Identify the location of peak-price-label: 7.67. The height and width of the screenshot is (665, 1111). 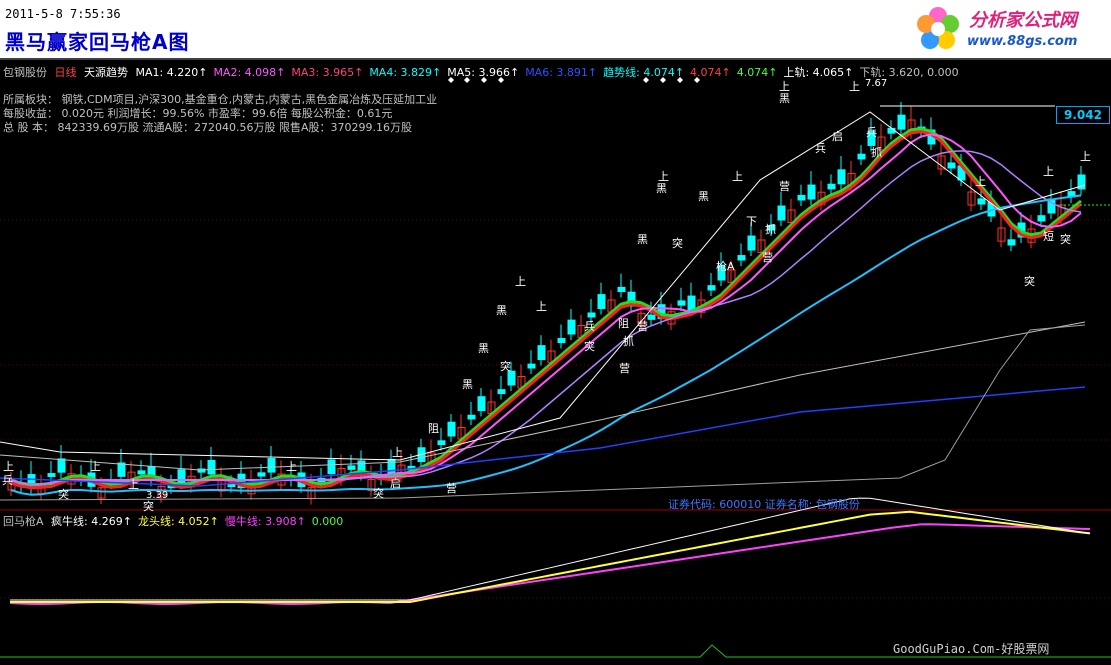
(876, 83).